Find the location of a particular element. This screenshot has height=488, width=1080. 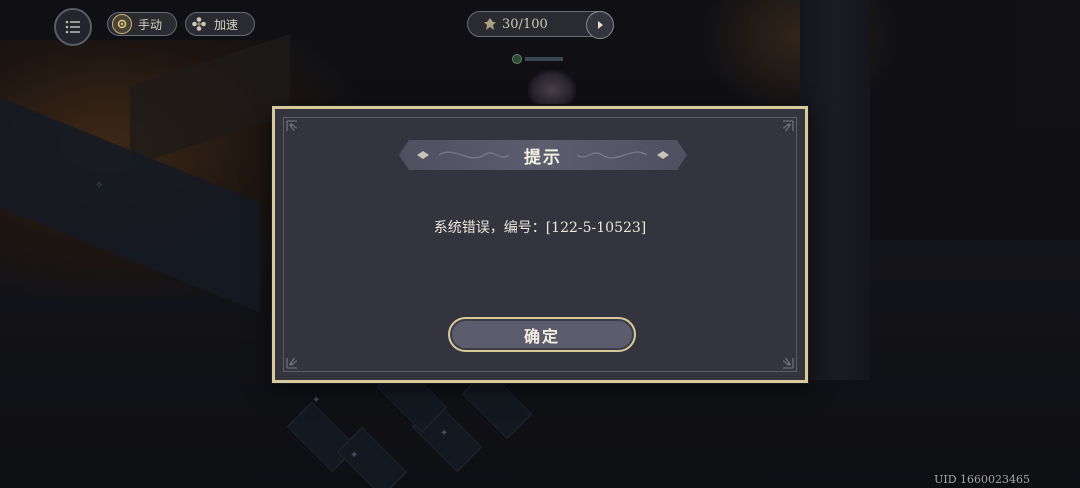

speed-up-label: 加速 is located at coordinates (226, 24).